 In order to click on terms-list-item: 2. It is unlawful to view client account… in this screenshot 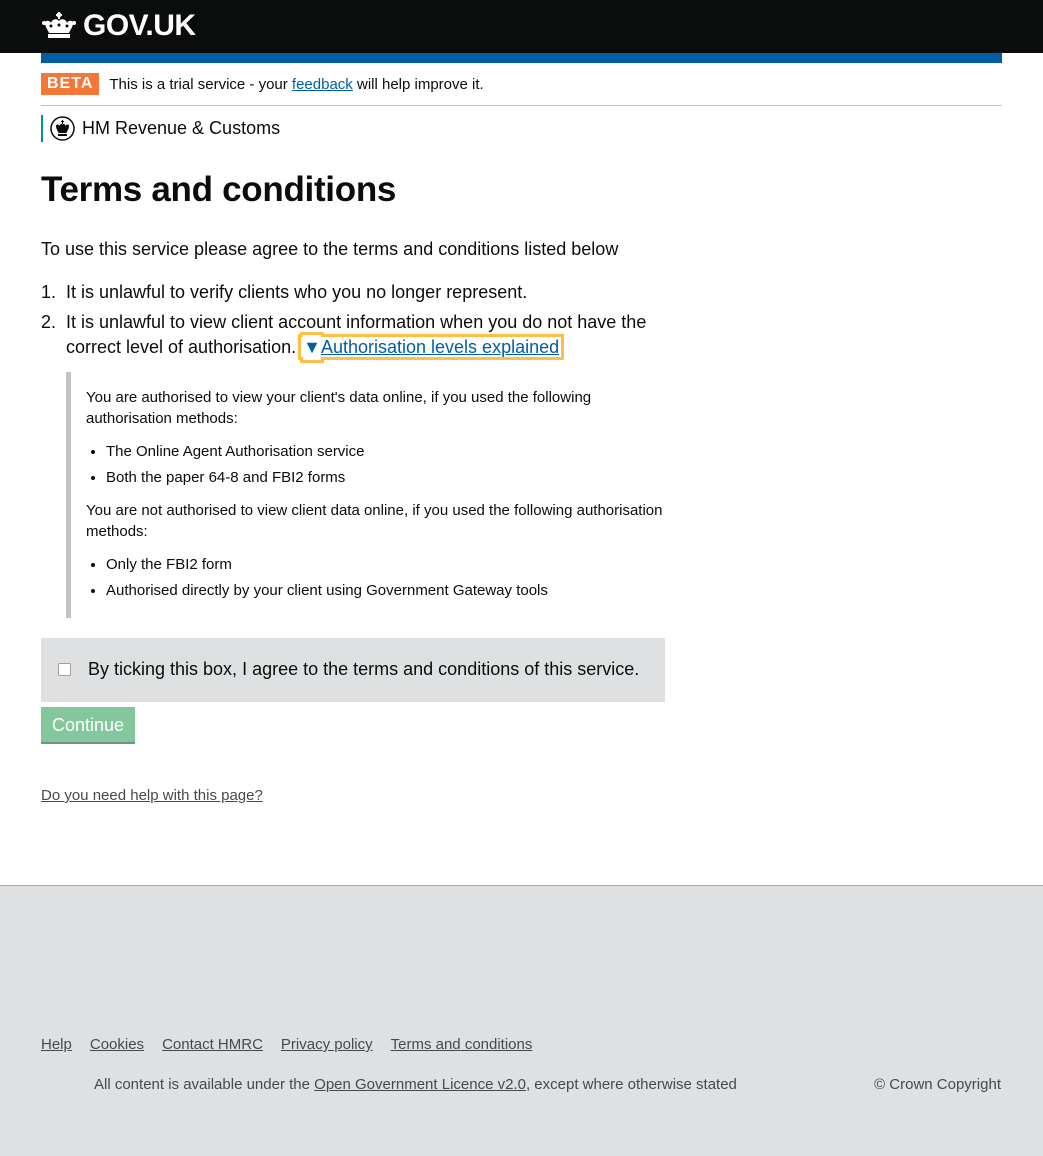, I will do `click(353, 335)`.